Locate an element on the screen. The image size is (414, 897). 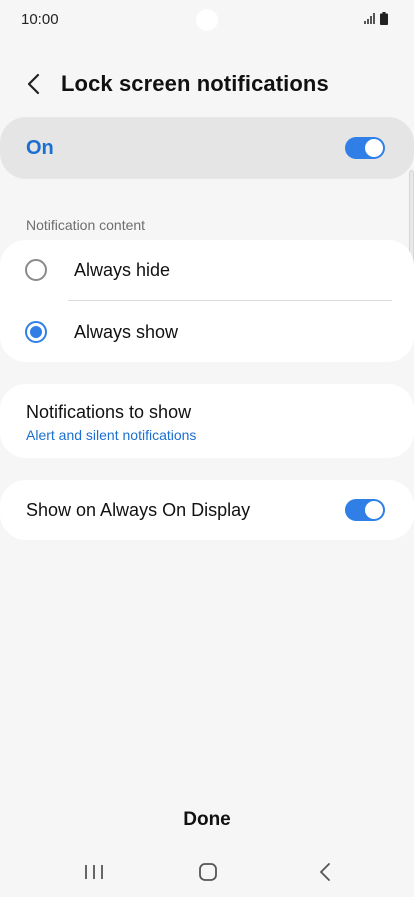
app-header: Lock screen notifications is located at coordinates (207, 84).